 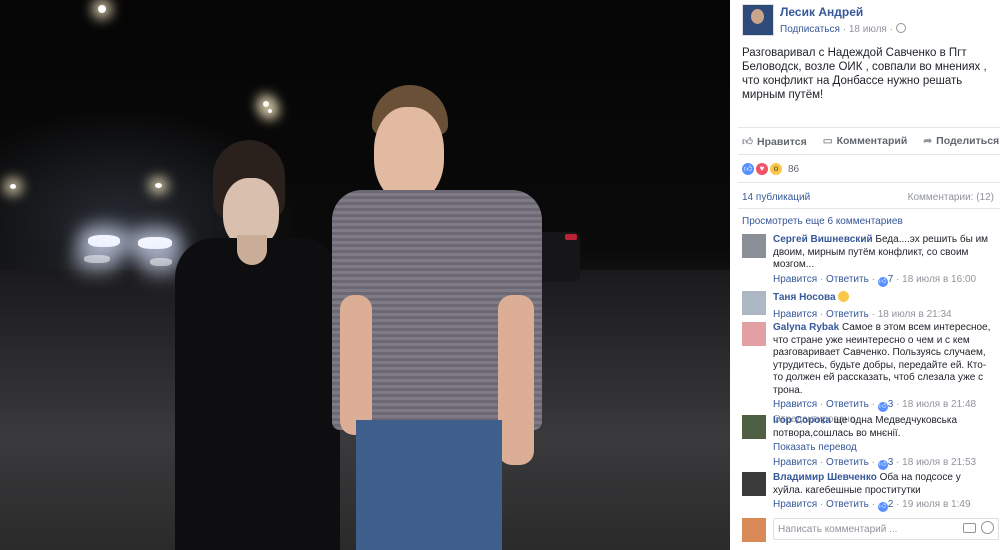 What do you see at coordinates (516, 380) in the screenshot?
I see `man-arm-right` at bounding box center [516, 380].